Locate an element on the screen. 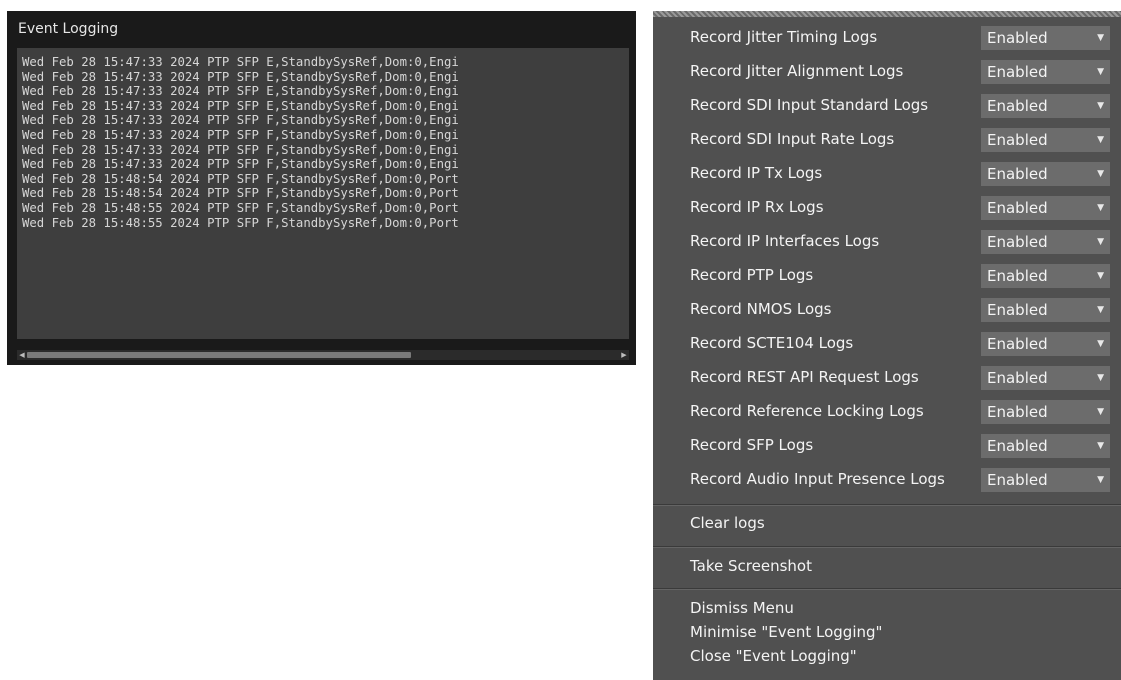 Image resolution: width=1121 pixels, height=680 pixels. setting-label: Record REST API Request Logs is located at coordinates (804, 377).